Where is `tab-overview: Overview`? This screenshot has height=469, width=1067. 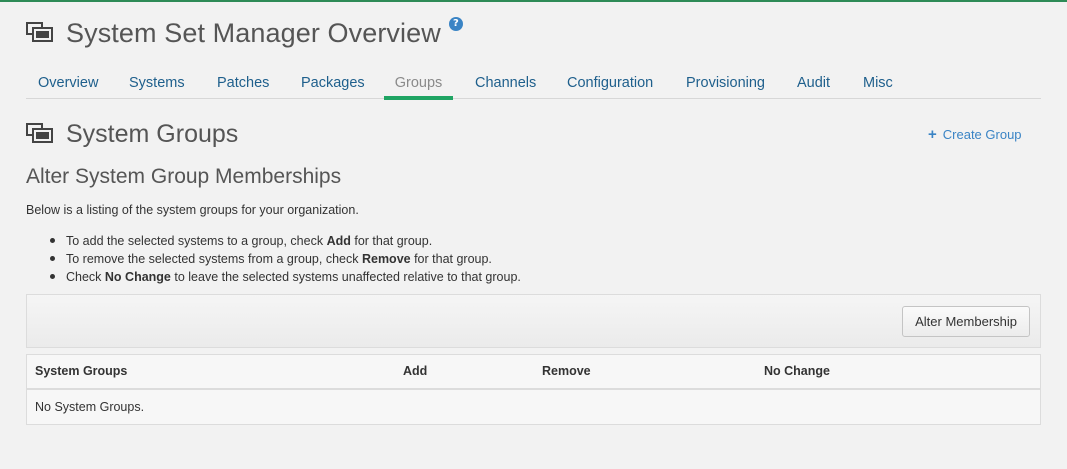
tab-overview: Overview is located at coordinates (68, 83).